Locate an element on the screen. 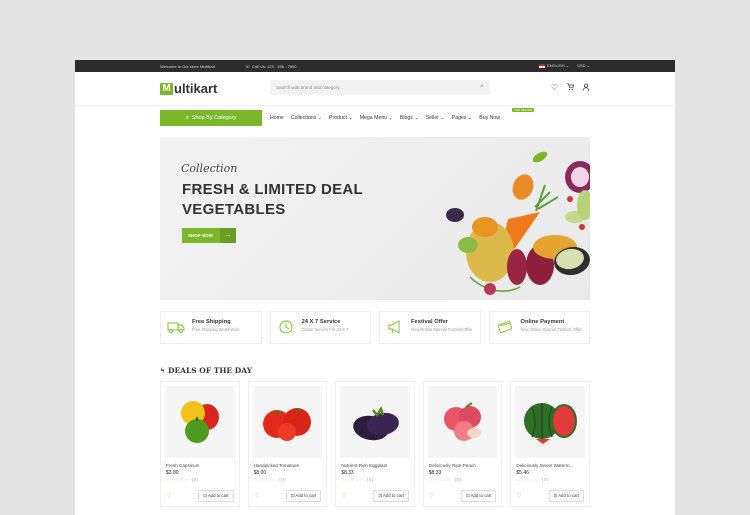 The height and width of the screenshot is (515, 750). nav-product: Product ⌄ is located at coordinates (341, 118).